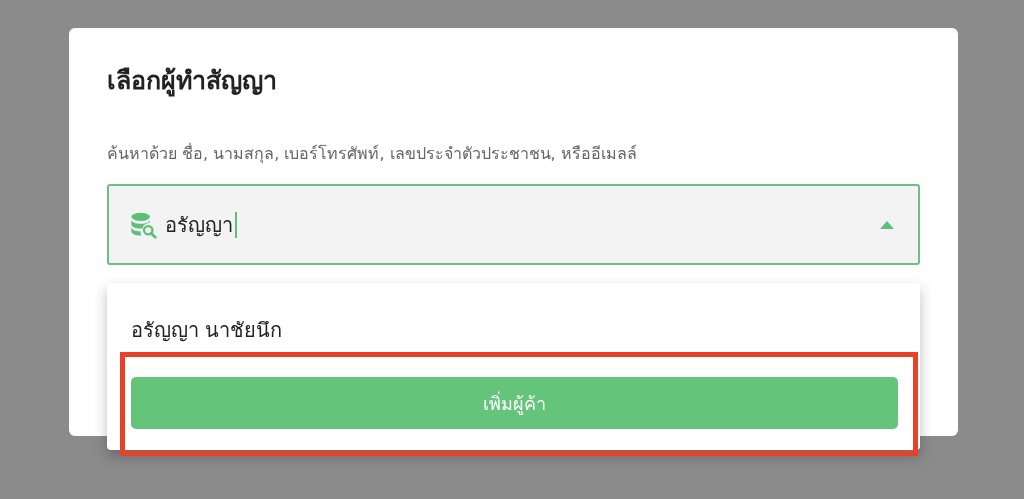 The height and width of the screenshot is (499, 1024). I want to click on dropdown-option: อรัญญา นาชัยนึก, so click(514, 330).